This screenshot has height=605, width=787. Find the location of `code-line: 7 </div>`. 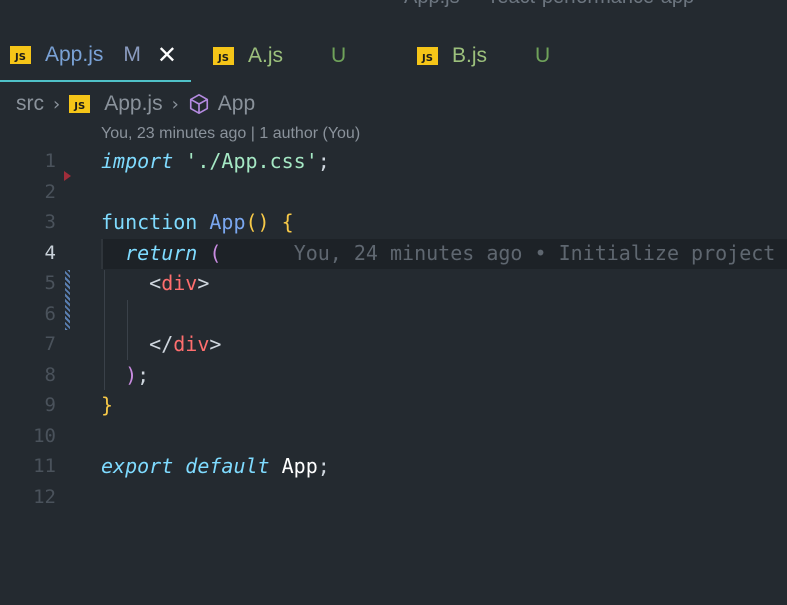

code-line: 7 </div> is located at coordinates (393, 344).